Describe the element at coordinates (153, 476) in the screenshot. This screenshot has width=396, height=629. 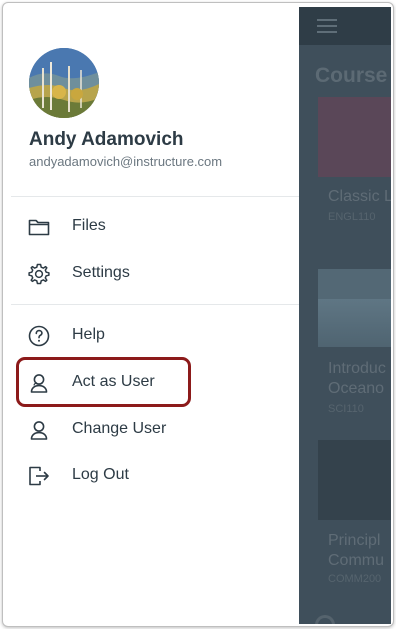
I see `menu-item-log-out: Log Out` at that location.